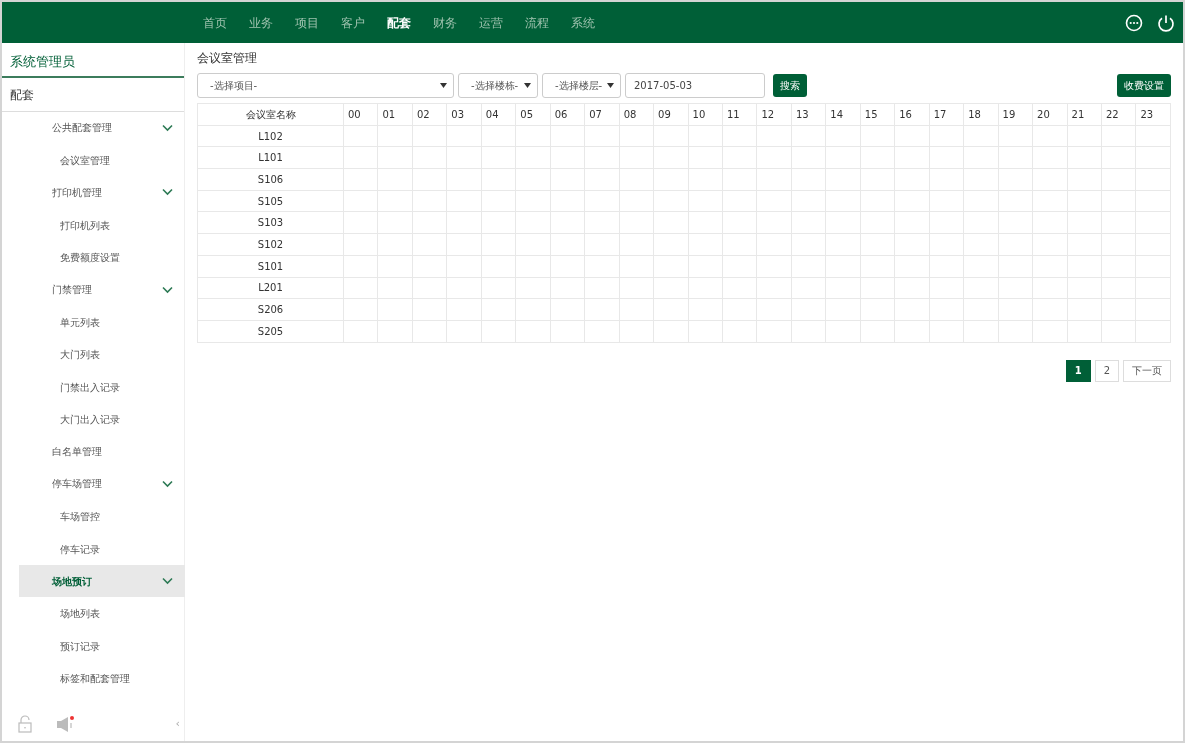 Image resolution: width=1185 pixels, height=743 pixels. What do you see at coordinates (464, 114) in the screenshot?
I see `column-header: 03` at bounding box center [464, 114].